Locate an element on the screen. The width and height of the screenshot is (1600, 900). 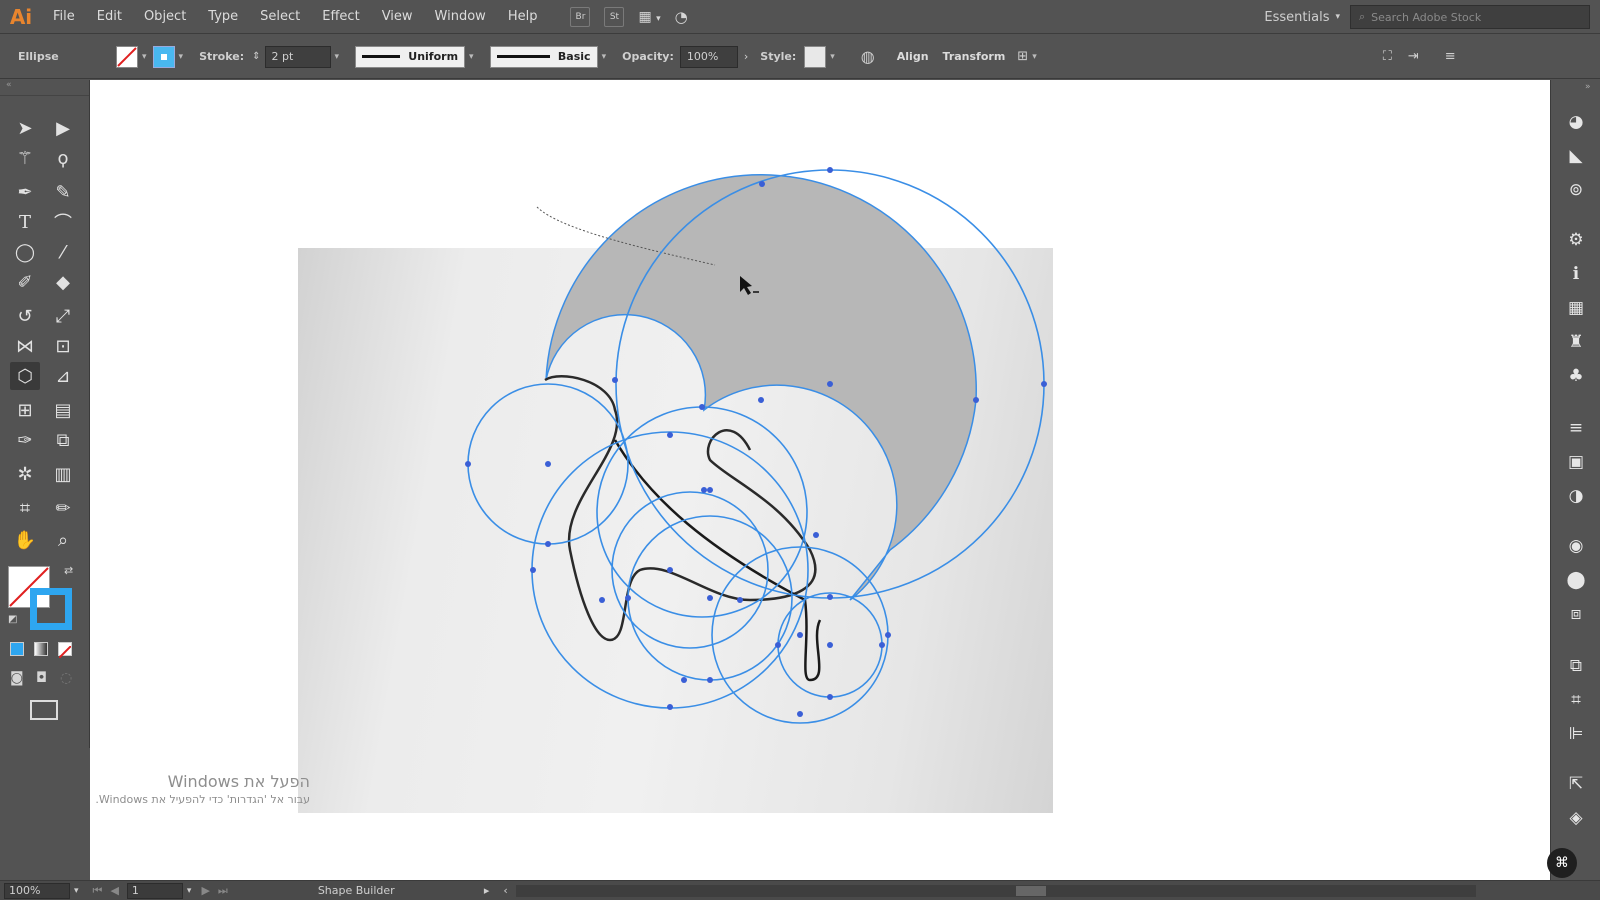
pen-tool-icon: ✒ is located at coordinates (25, 192).